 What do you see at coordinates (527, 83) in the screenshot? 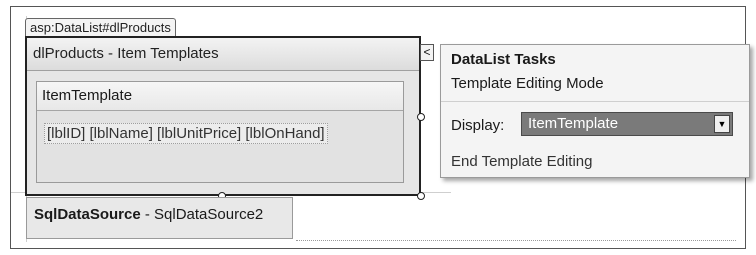
I see `tasks-mode-label: Template Editing Mode` at bounding box center [527, 83].